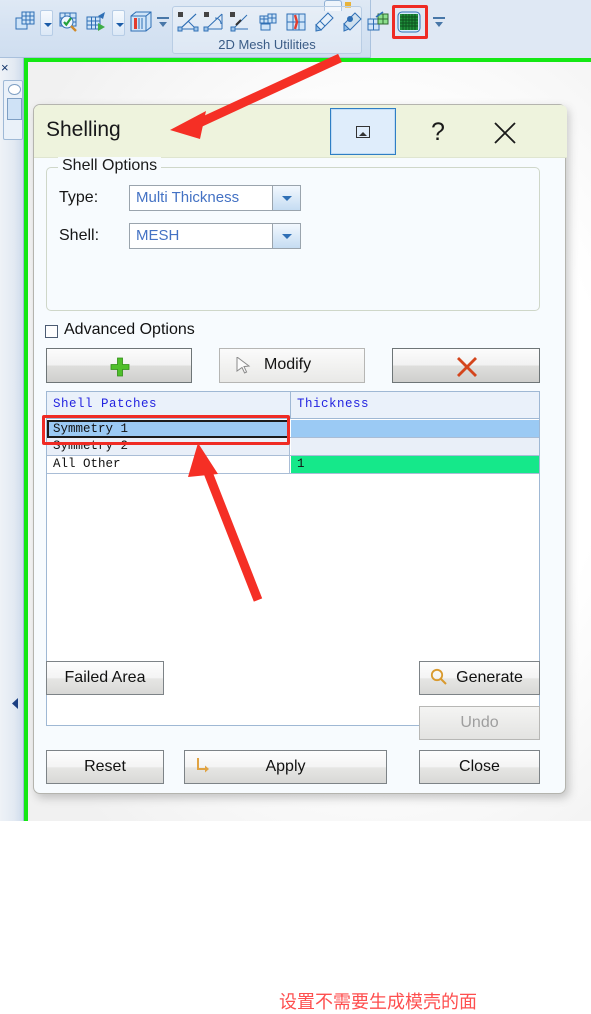 This screenshot has width=591, height=1014. Describe the element at coordinates (353, 23) in the screenshot. I see `refine-mesh-icon` at that location.